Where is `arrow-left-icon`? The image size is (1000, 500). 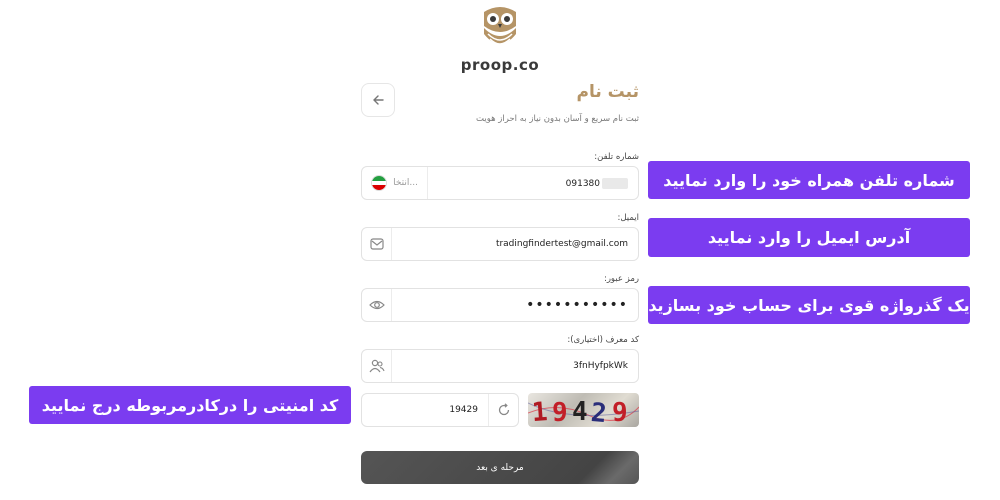
arrow-left-icon is located at coordinates (378, 100).